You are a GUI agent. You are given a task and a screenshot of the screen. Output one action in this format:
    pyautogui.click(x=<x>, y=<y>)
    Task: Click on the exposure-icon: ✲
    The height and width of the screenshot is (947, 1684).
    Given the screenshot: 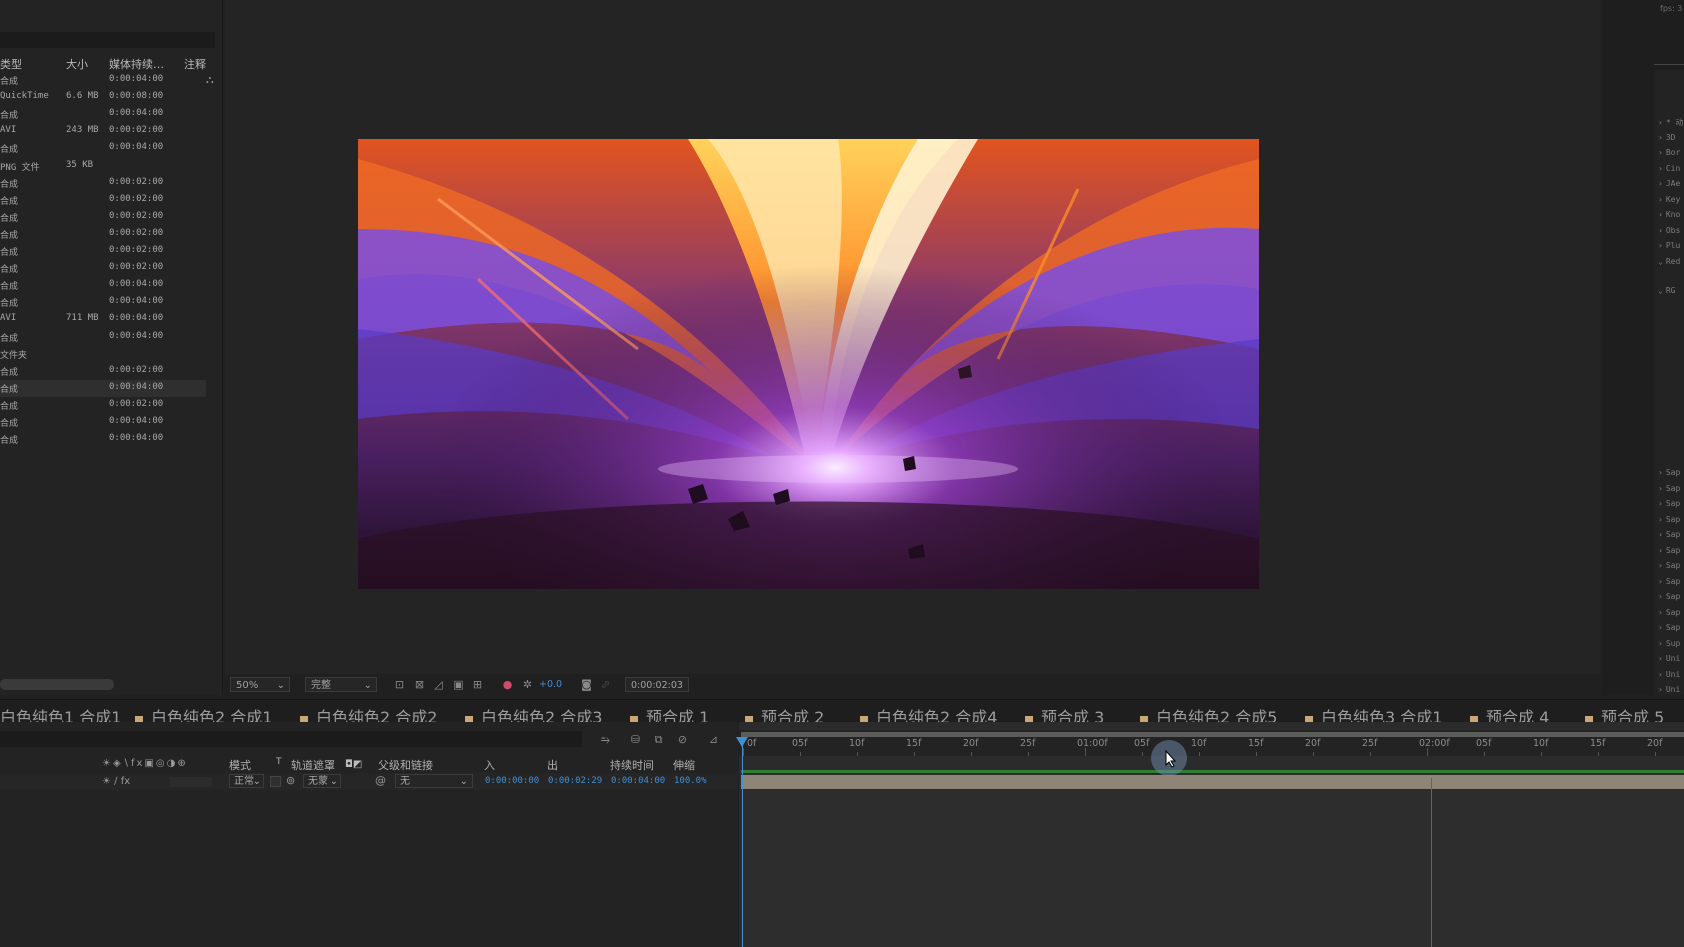 What is the action you would take?
    pyautogui.click(x=527, y=684)
    